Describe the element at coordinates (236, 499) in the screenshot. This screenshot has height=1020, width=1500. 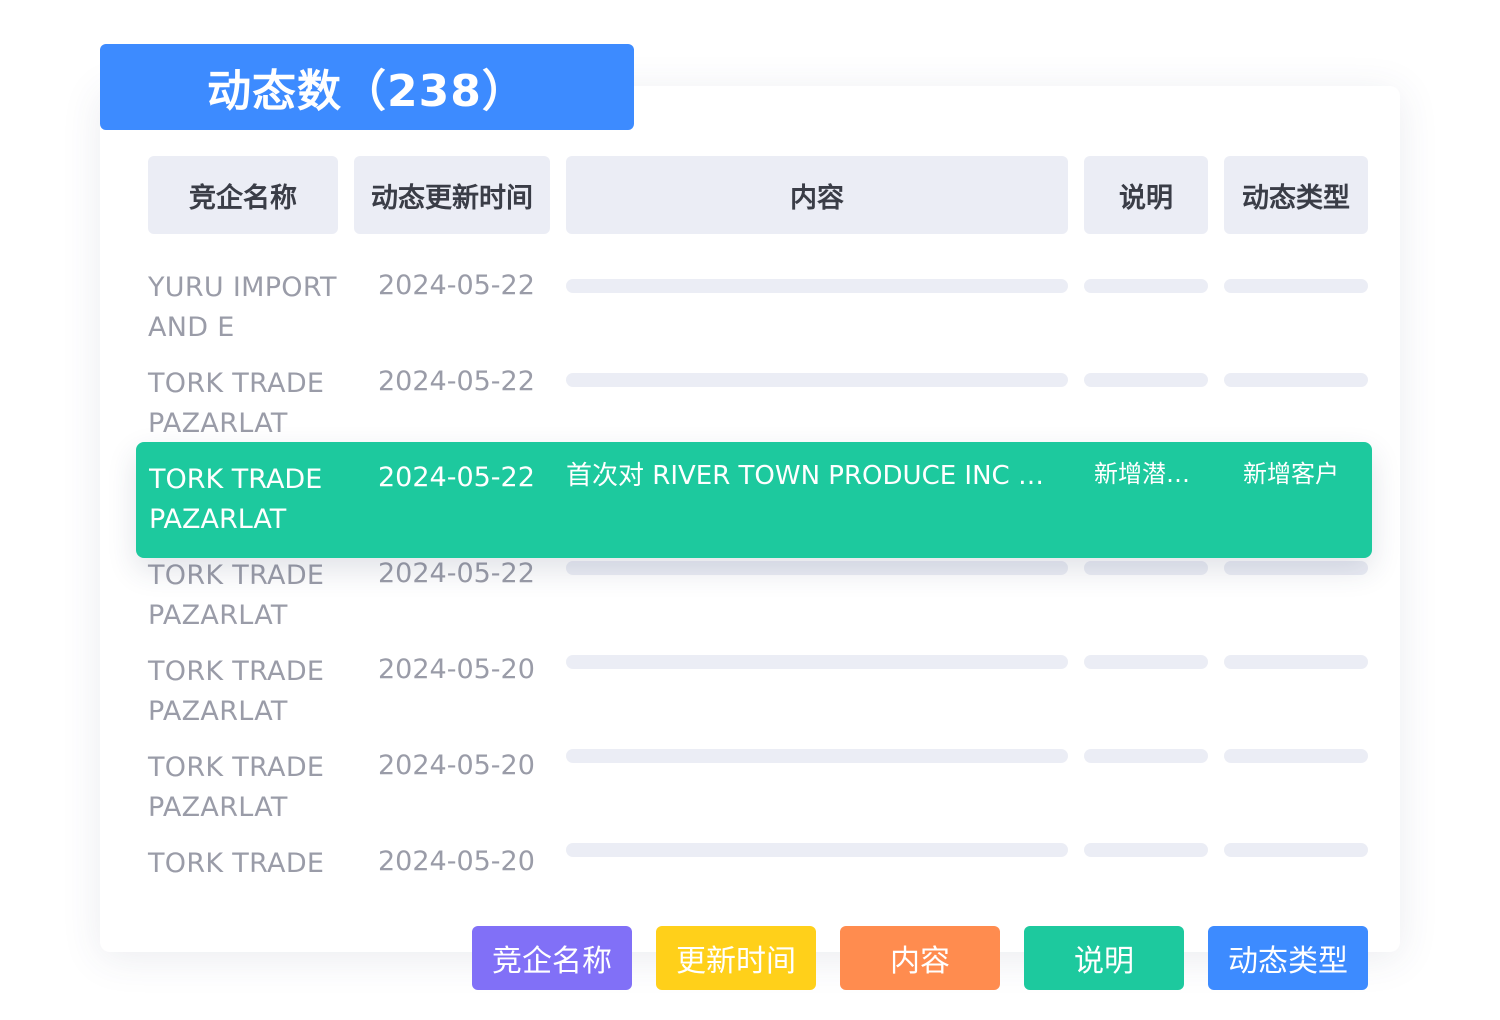
I see `highlighted-company-cell: TORK TRADE PAZARLAT` at that location.